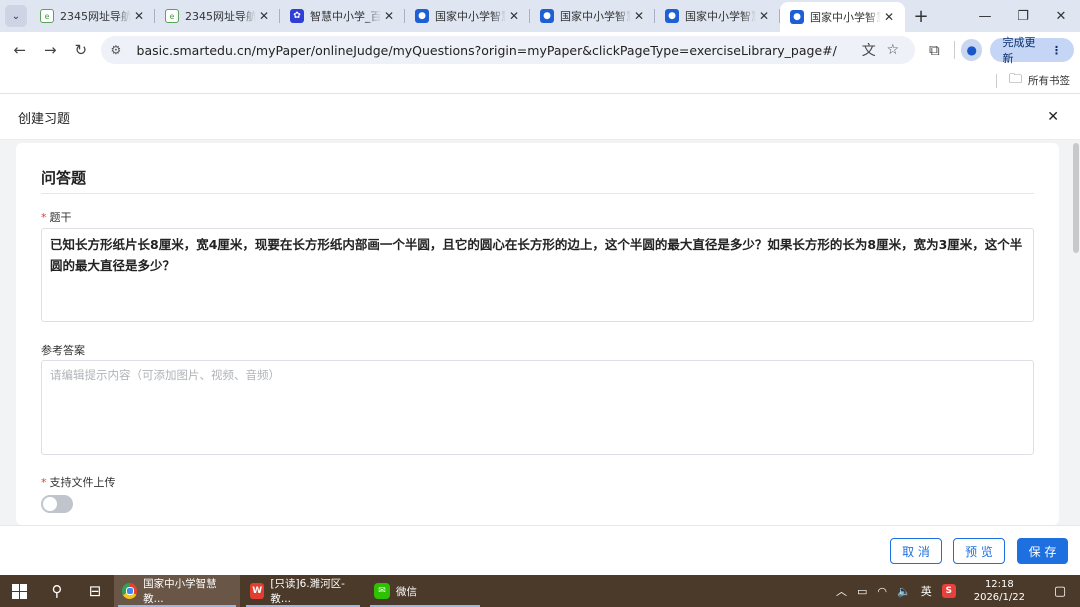 Image resolution: width=1080 pixels, height=607 pixels. Describe the element at coordinates (1076, 358) in the screenshot. I see `page-scrollbar` at that location.